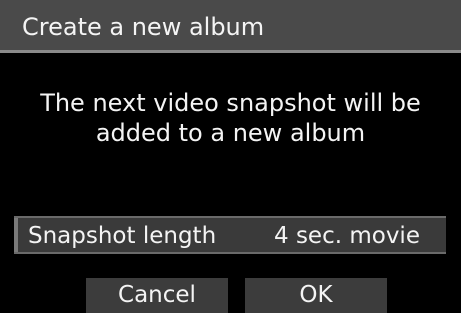 This screenshot has height=313, width=461. Describe the element at coordinates (316, 295) in the screenshot. I see `ok-button: OK` at that location.